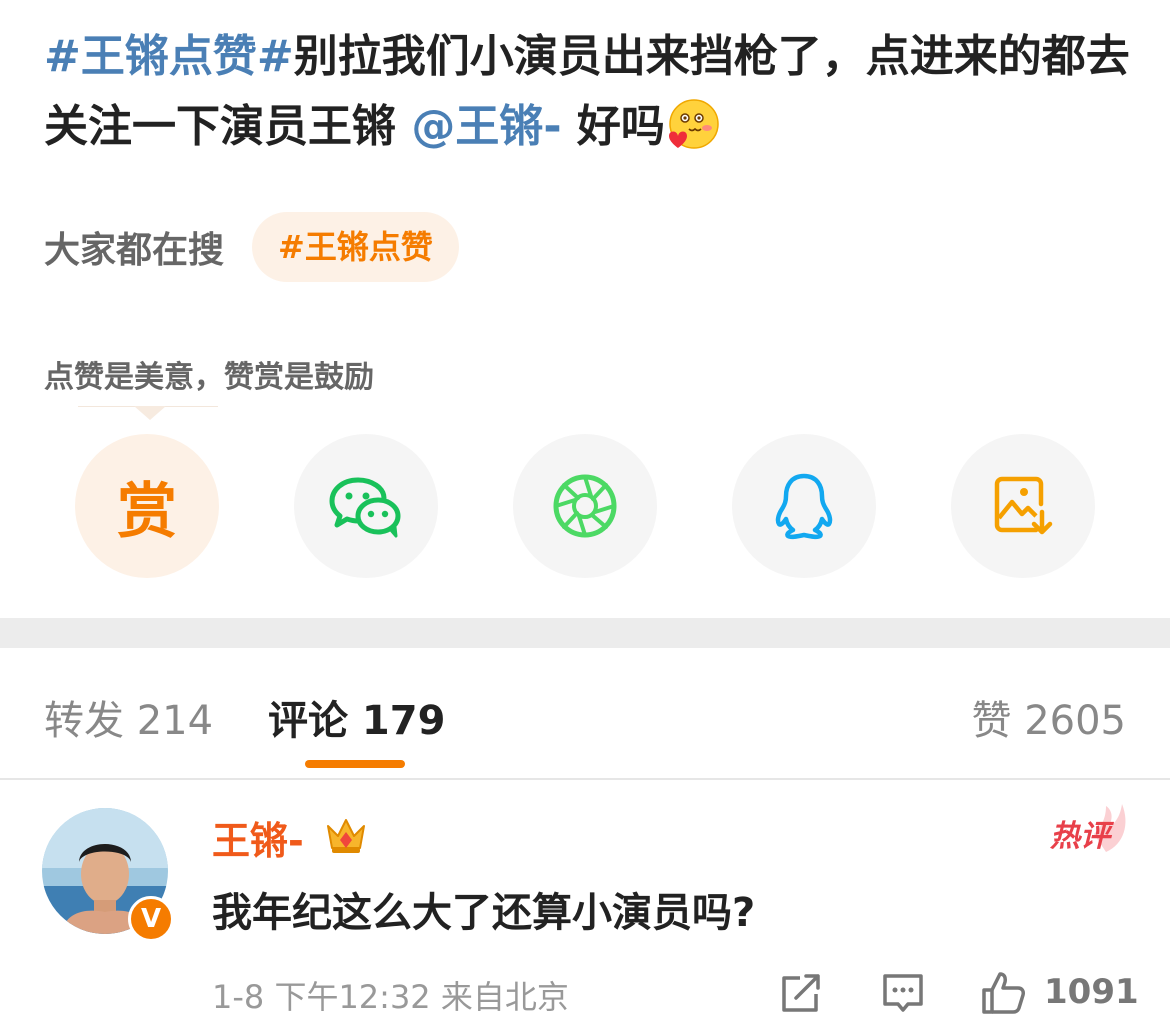 The height and width of the screenshot is (1036, 1170). I want to click on hot-comment-badge: 热评, so click(1088, 829).